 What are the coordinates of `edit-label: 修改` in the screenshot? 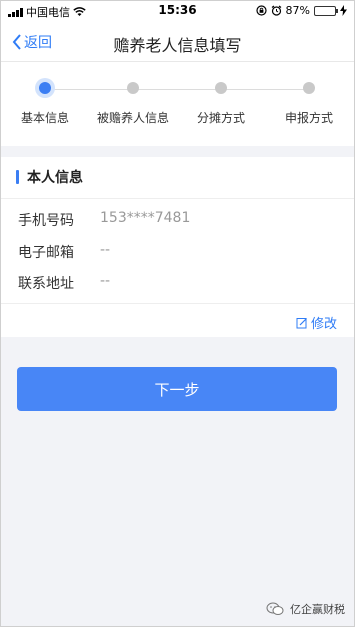 It's located at (323, 324).